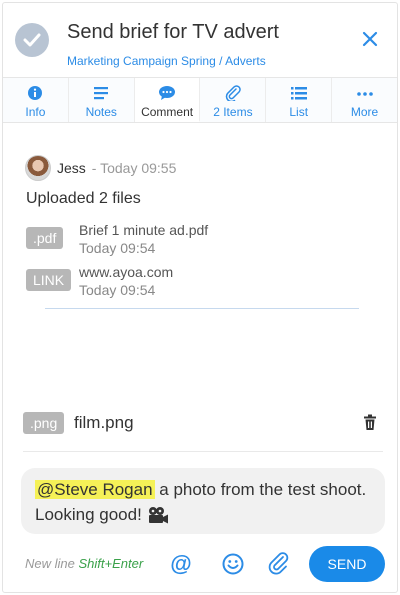 The width and height of the screenshot is (400, 595). Describe the element at coordinates (101, 93) in the screenshot. I see `notes-icon` at that location.